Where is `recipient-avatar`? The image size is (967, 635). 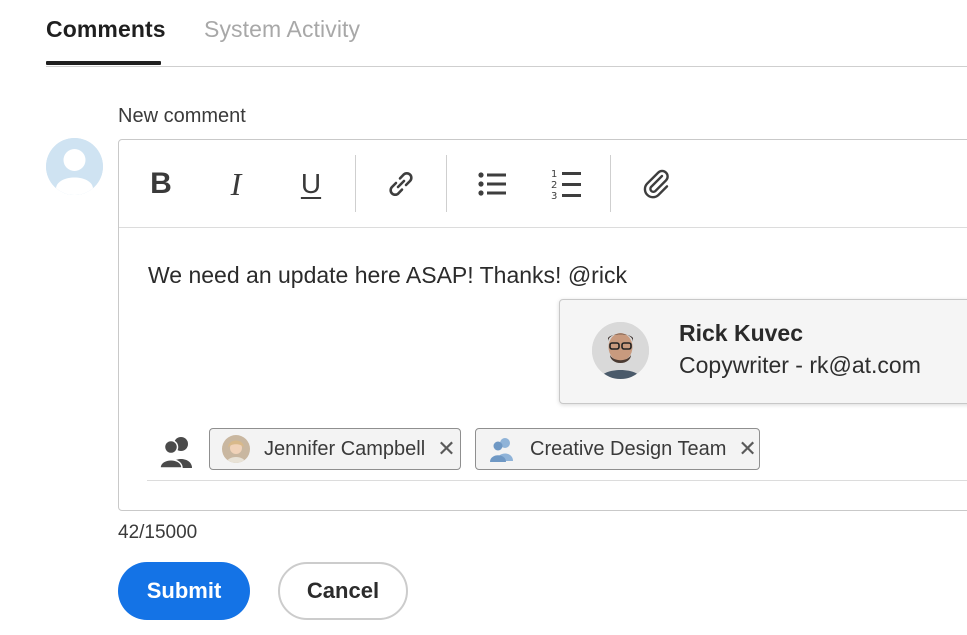 recipient-avatar is located at coordinates (236, 449).